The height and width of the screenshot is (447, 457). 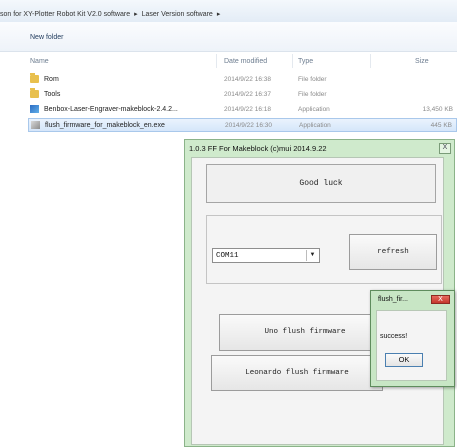 I want to click on dialog-message: success!, so click(x=394, y=336).